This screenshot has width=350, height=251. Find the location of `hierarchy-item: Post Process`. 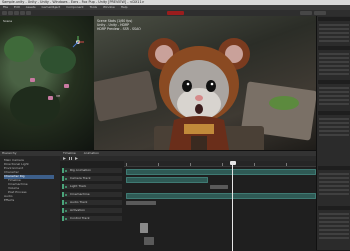

hierarchy-item: Post Process is located at coordinates (33, 192).